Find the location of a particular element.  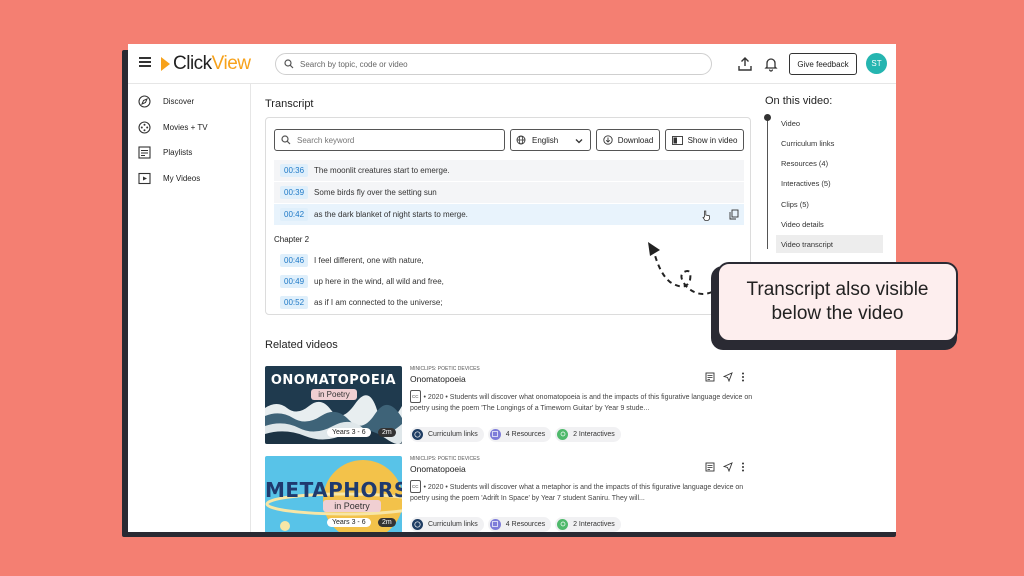

otv-item-resources: Resources (4) is located at coordinates (804, 163).